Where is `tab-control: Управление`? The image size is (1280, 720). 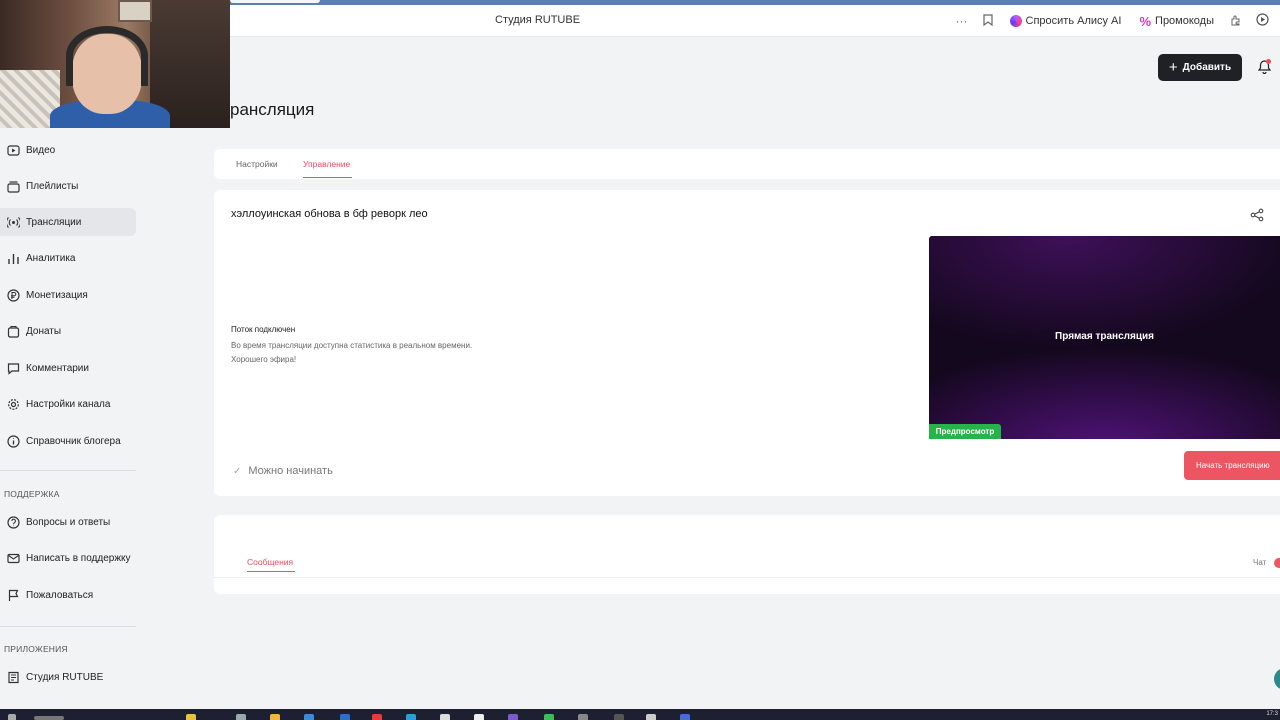 tab-control: Управление is located at coordinates (326, 164).